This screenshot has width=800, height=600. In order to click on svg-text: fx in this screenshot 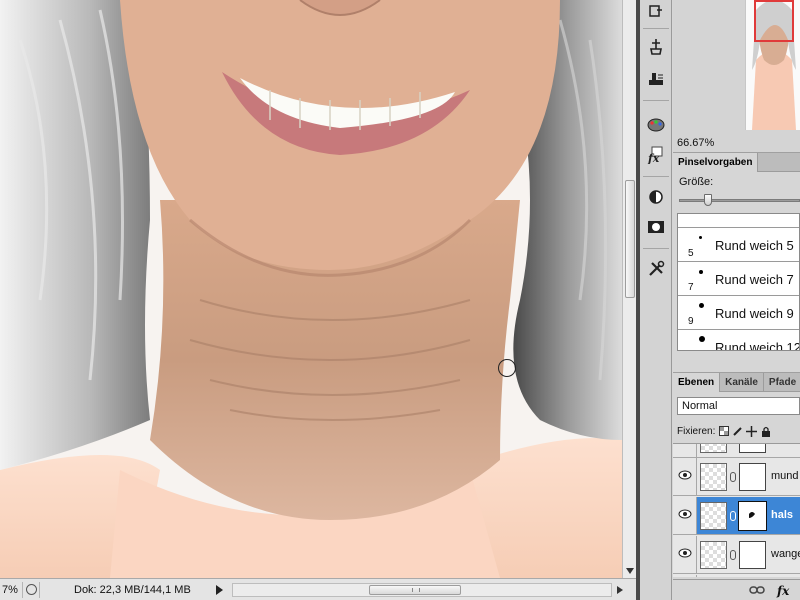, I will do `click(653, 158)`.